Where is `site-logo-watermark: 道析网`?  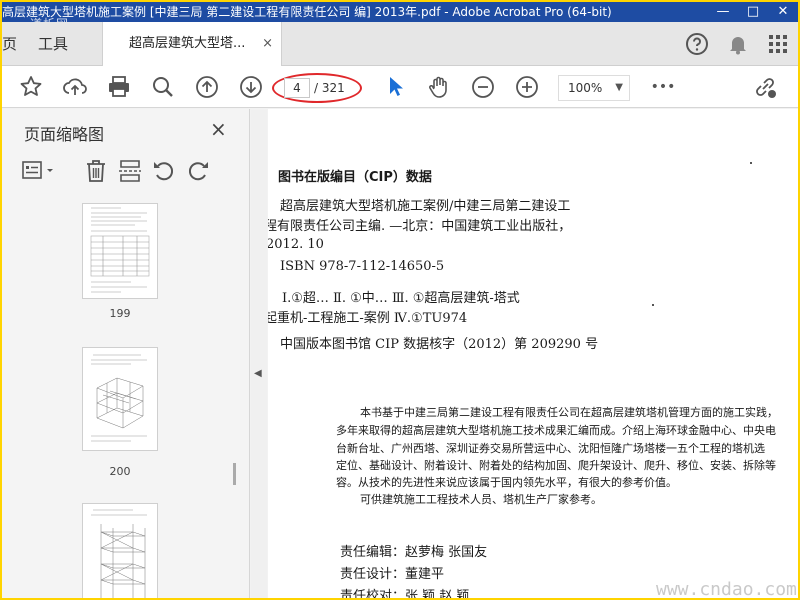
site-logo-watermark: 道析网 is located at coordinates (49, 18).